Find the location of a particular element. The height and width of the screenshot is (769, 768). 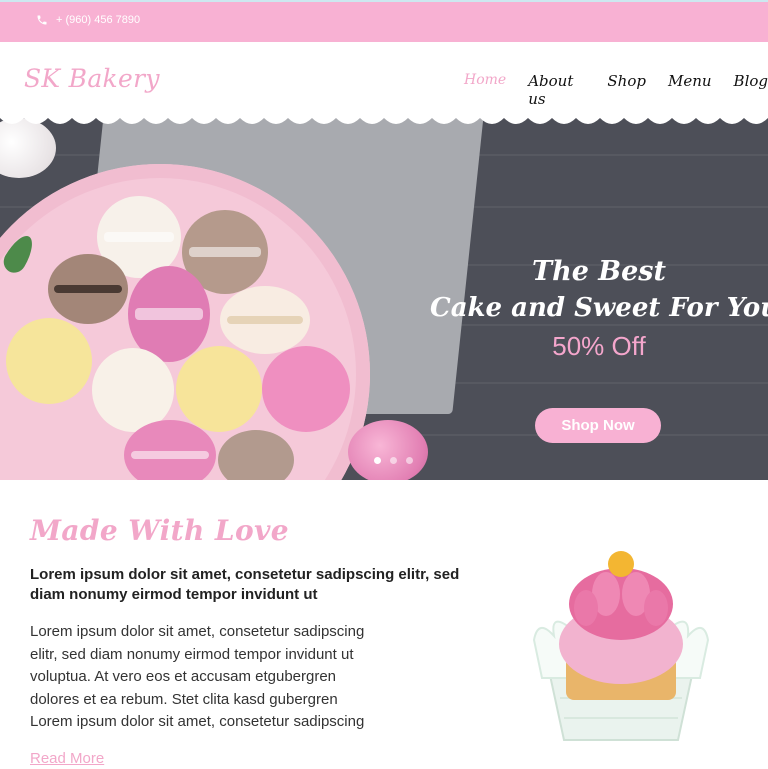

nav-home: Home is located at coordinates (485, 90).